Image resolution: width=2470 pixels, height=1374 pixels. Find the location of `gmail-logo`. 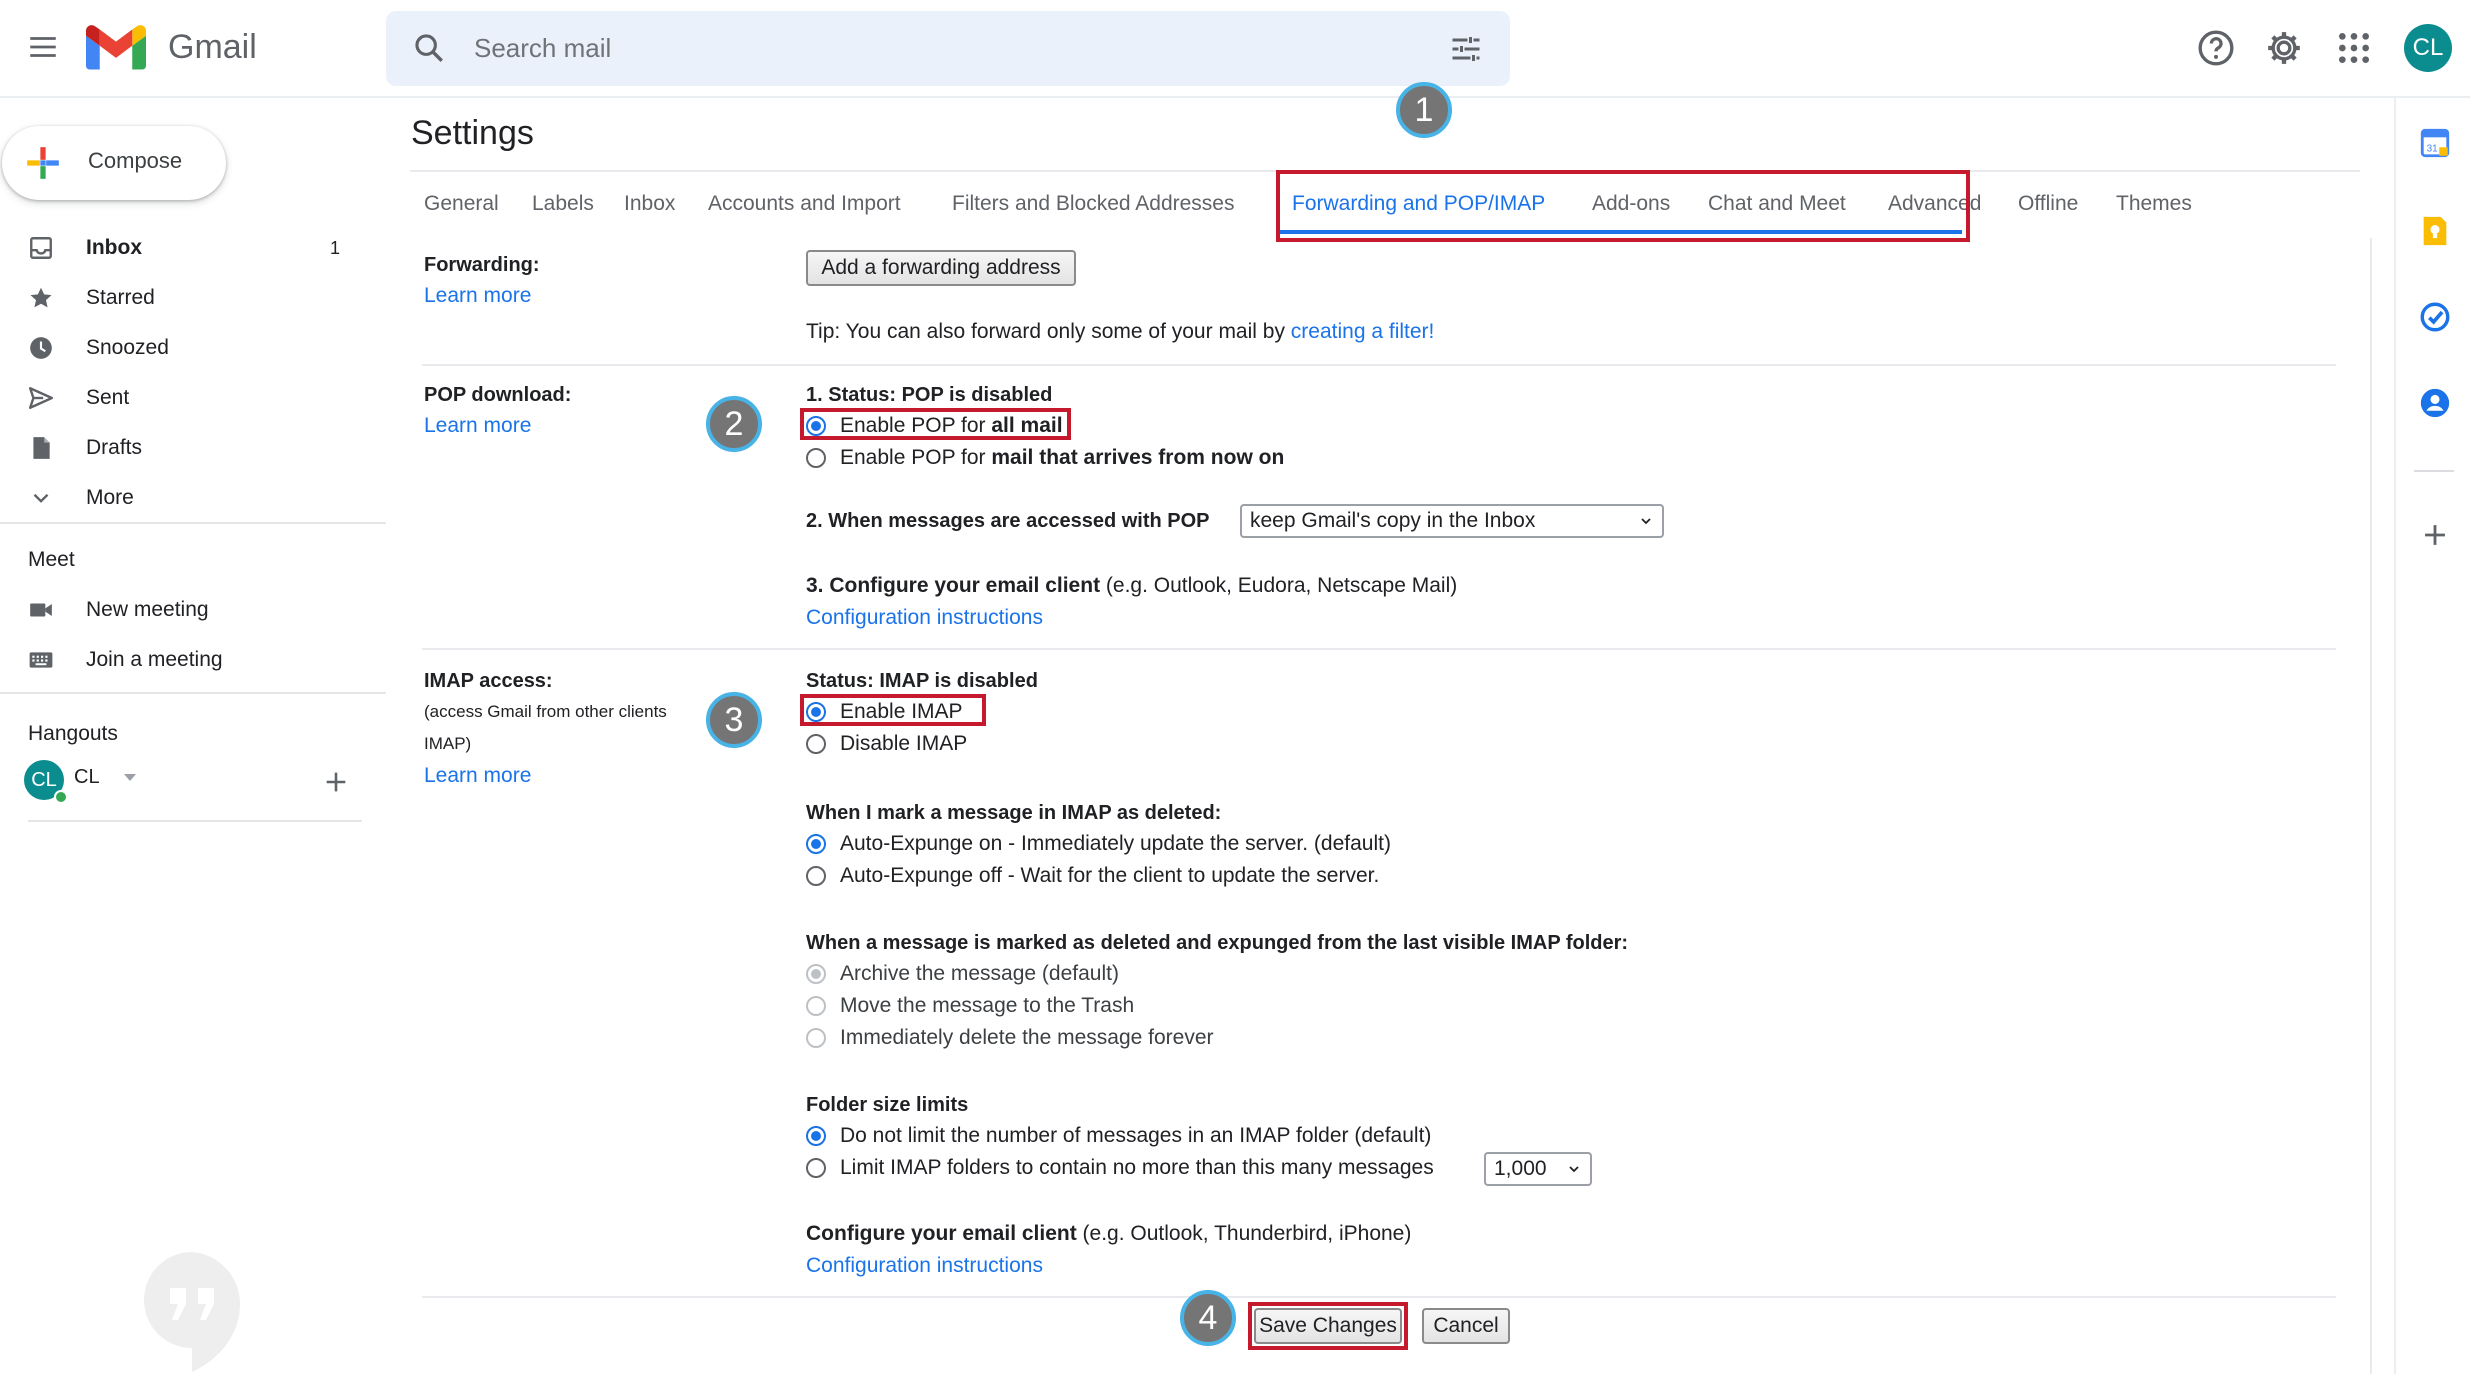

gmail-logo is located at coordinates (116, 47).